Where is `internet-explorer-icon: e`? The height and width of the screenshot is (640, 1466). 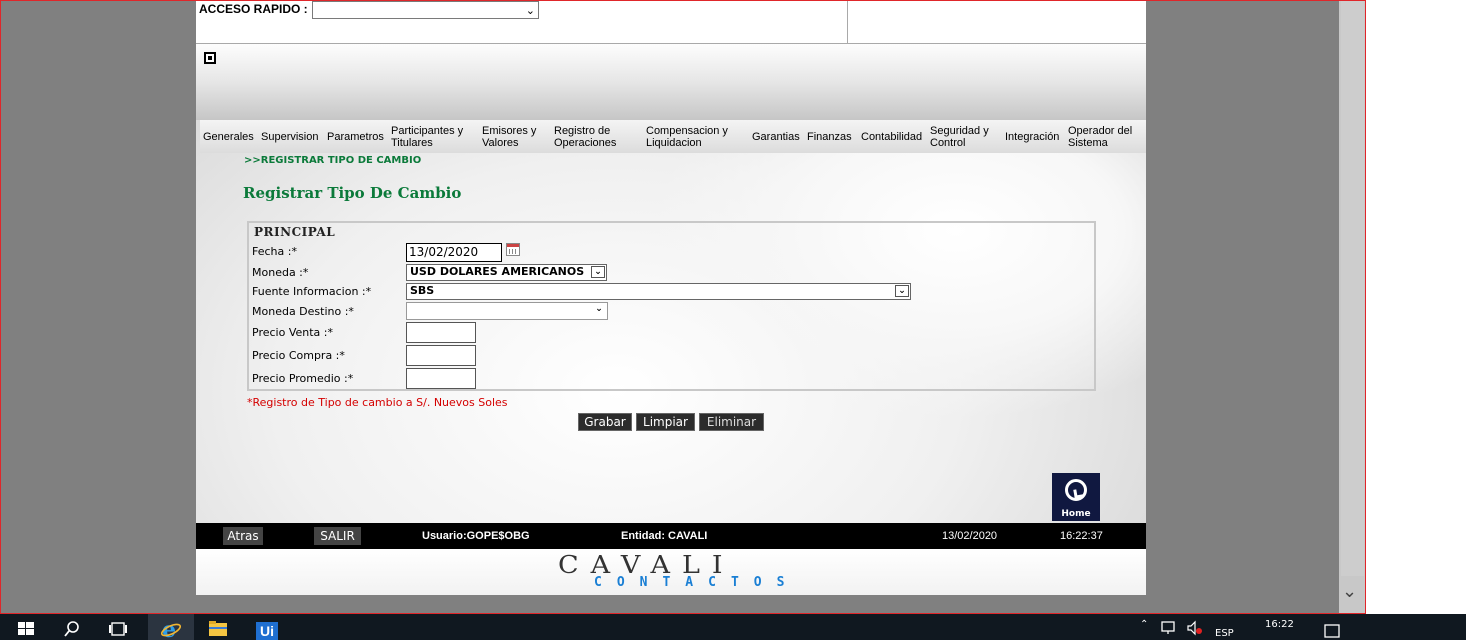 internet-explorer-icon: e is located at coordinates (171, 629).